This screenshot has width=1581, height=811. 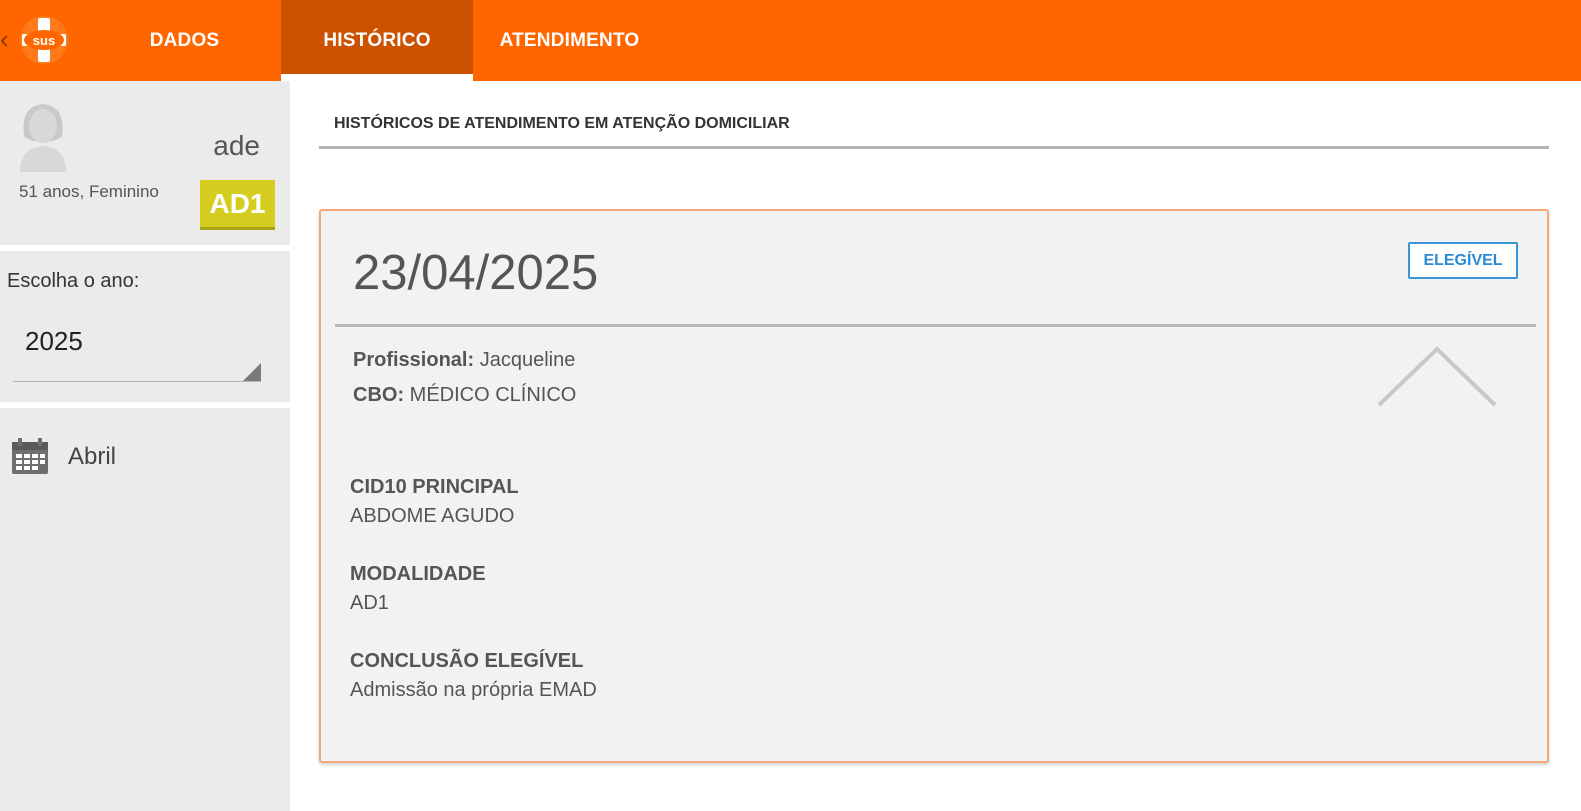 I want to click on record-date: 23/04/2025, so click(x=476, y=273).